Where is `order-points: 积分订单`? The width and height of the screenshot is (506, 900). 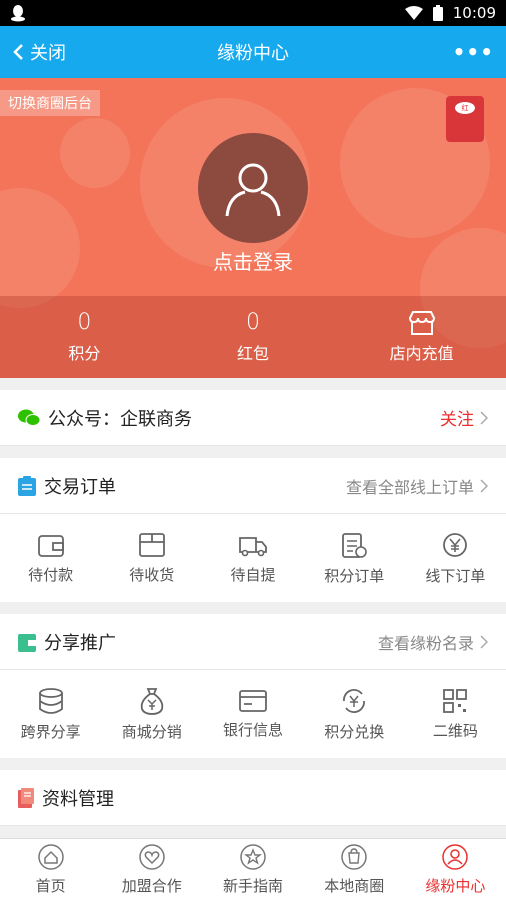 order-points: 积分订单 is located at coordinates (354, 558).